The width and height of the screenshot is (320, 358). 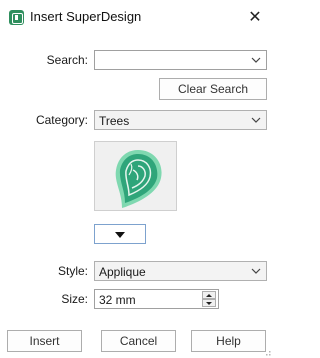 I want to click on leaf-design-icon, so click(x=138, y=179).